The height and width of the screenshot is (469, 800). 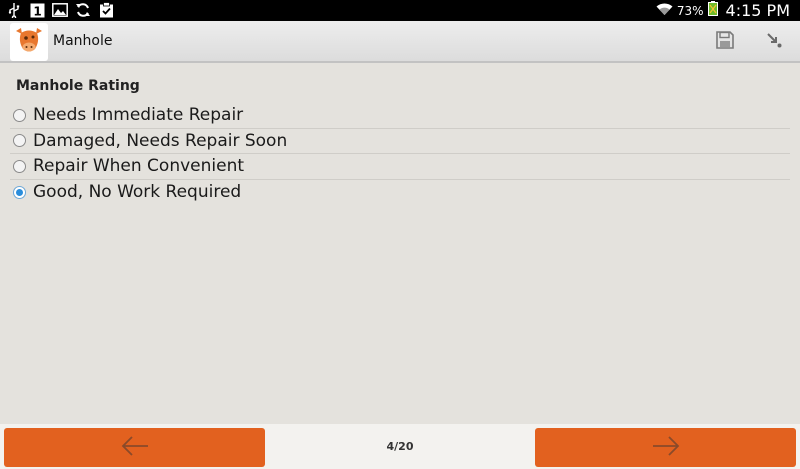 I want to click on action-bar: Manhole, so click(x=400, y=42).